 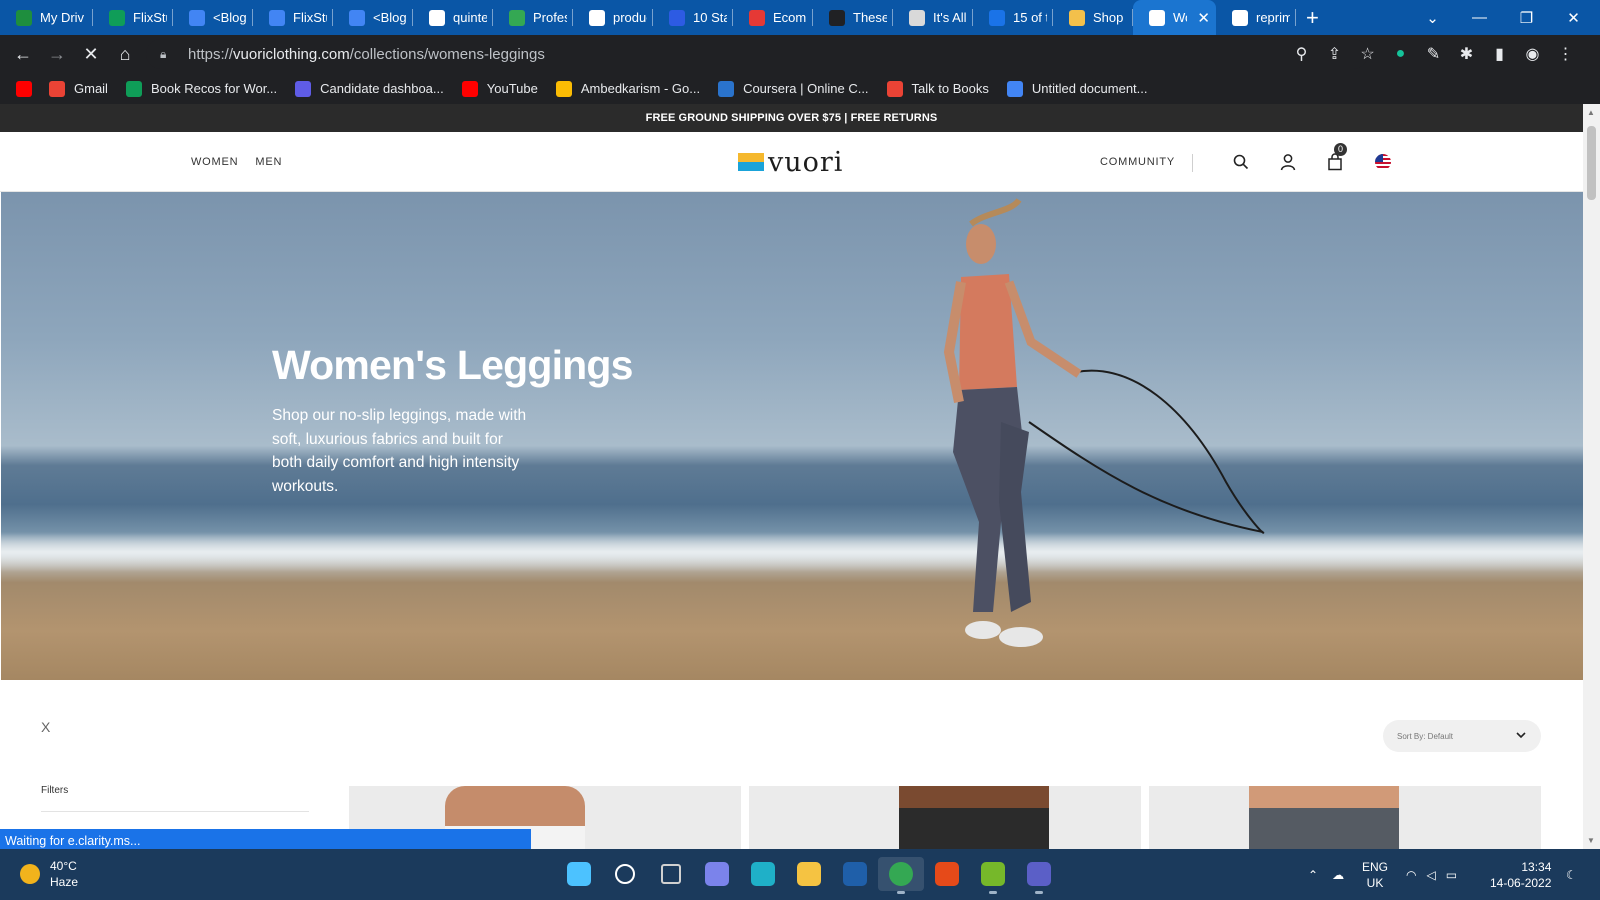 I want to click on bookmark-item: Talk to Books, so click(x=937, y=88).